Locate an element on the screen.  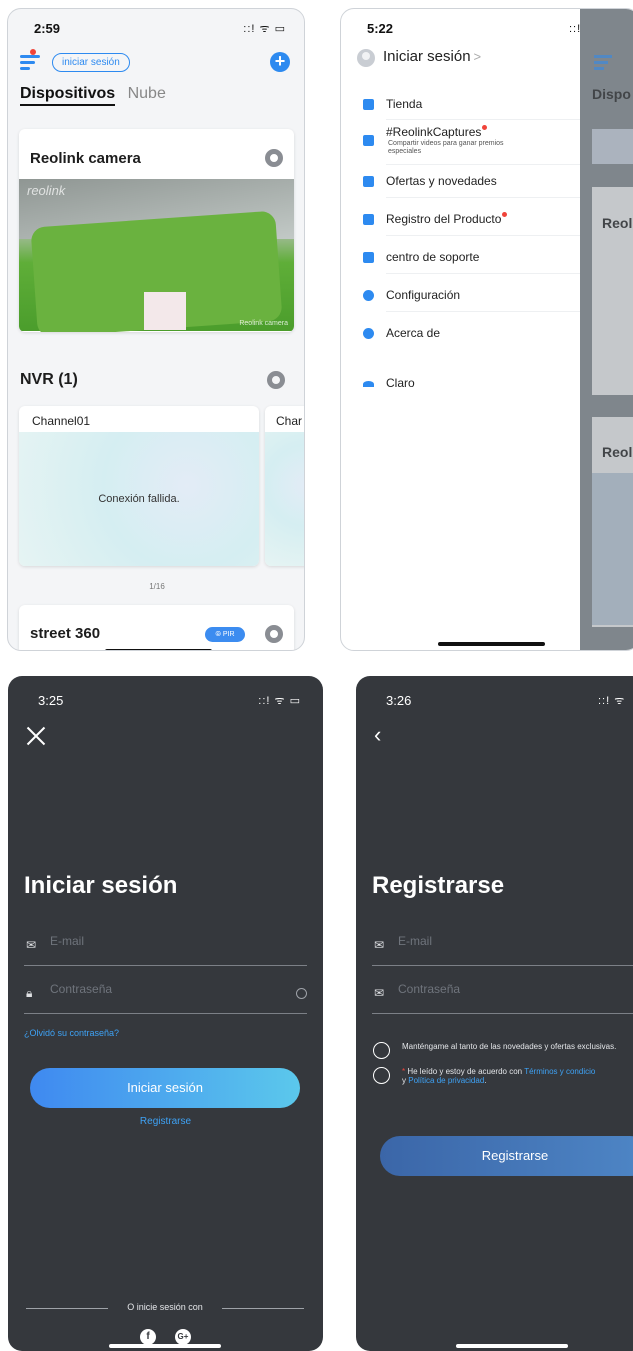
hamburger-menu-icon is located at coordinates (31, 63).